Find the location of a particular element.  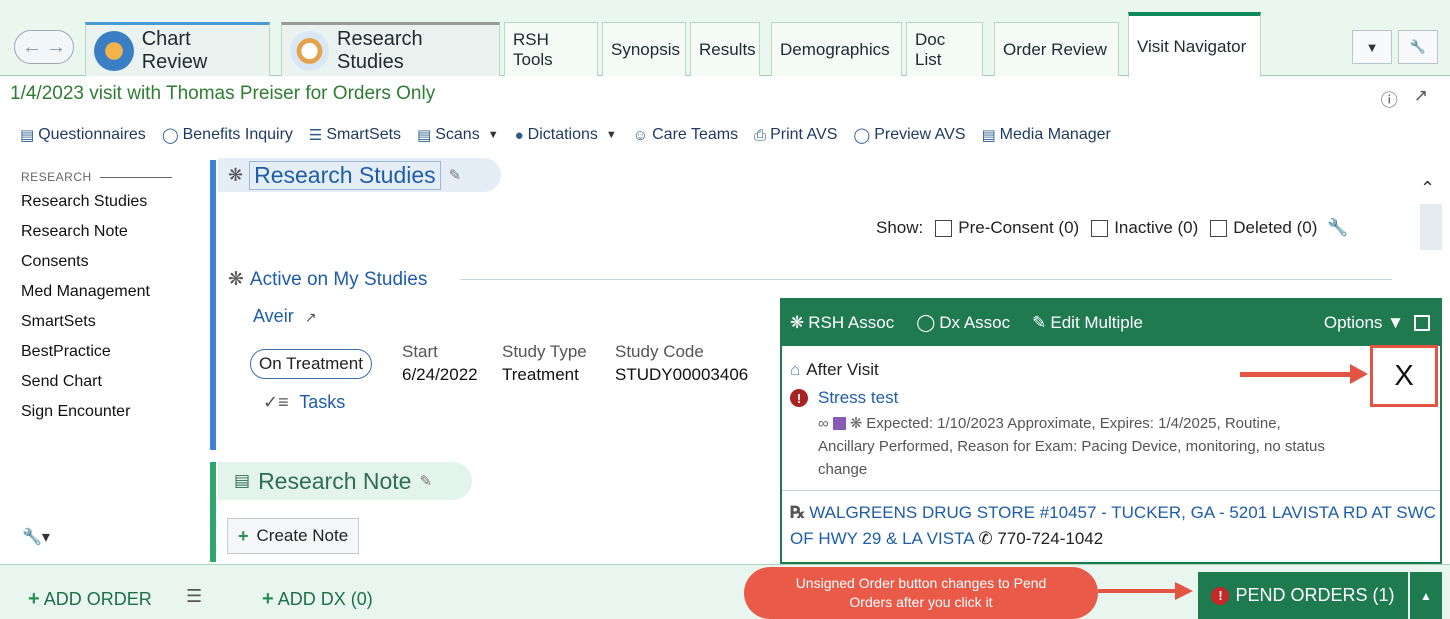

tab-order-review: Order Review is located at coordinates (1056, 49).